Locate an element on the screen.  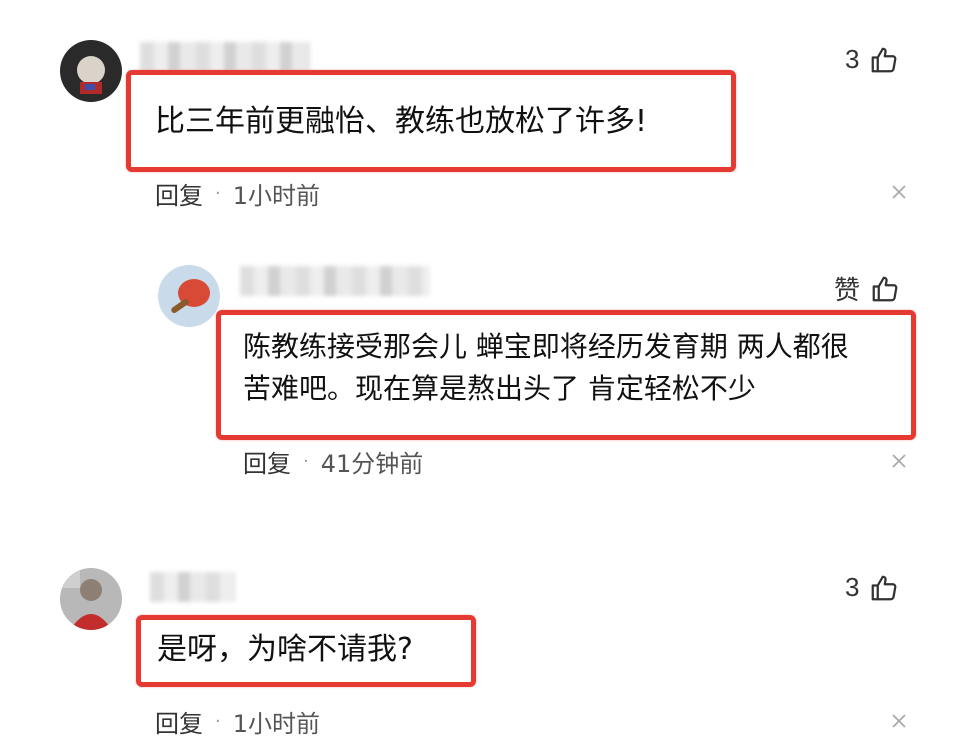
comment-meta: 回复 · 41分钟前 is located at coordinates (333, 461).